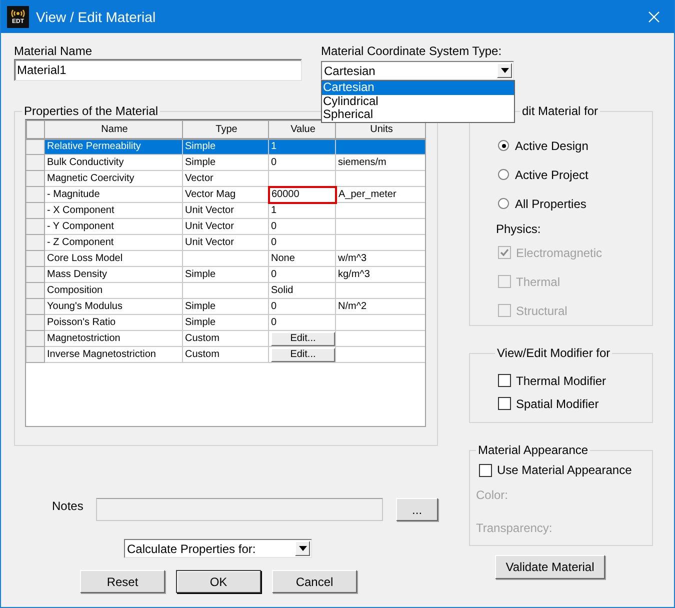 The height and width of the screenshot is (608, 675). Describe the element at coordinates (550, 203) in the screenshot. I see `option-label: All Properties` at that location.